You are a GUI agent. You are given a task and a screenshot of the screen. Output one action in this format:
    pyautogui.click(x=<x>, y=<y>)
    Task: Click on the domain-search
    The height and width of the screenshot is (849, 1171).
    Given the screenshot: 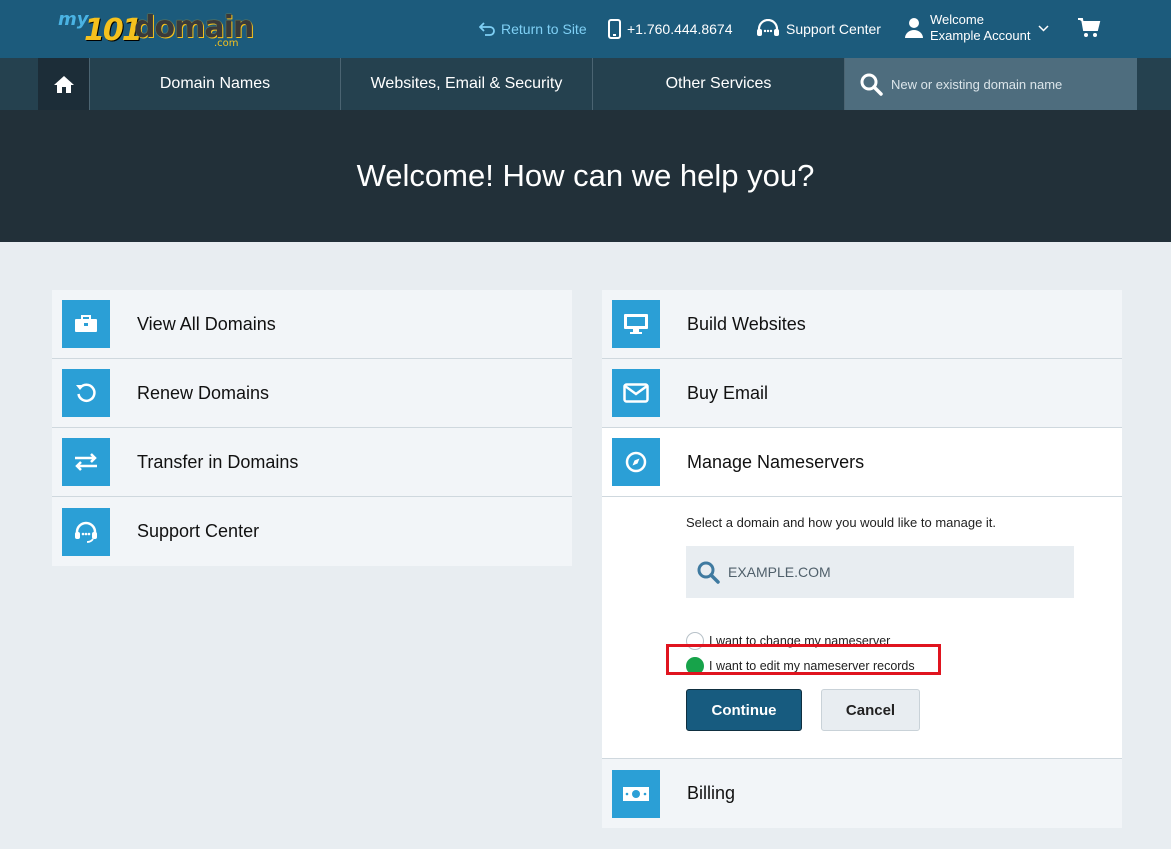 What is the action you would take?
    pyautogui.click(x=991, y=84)
    